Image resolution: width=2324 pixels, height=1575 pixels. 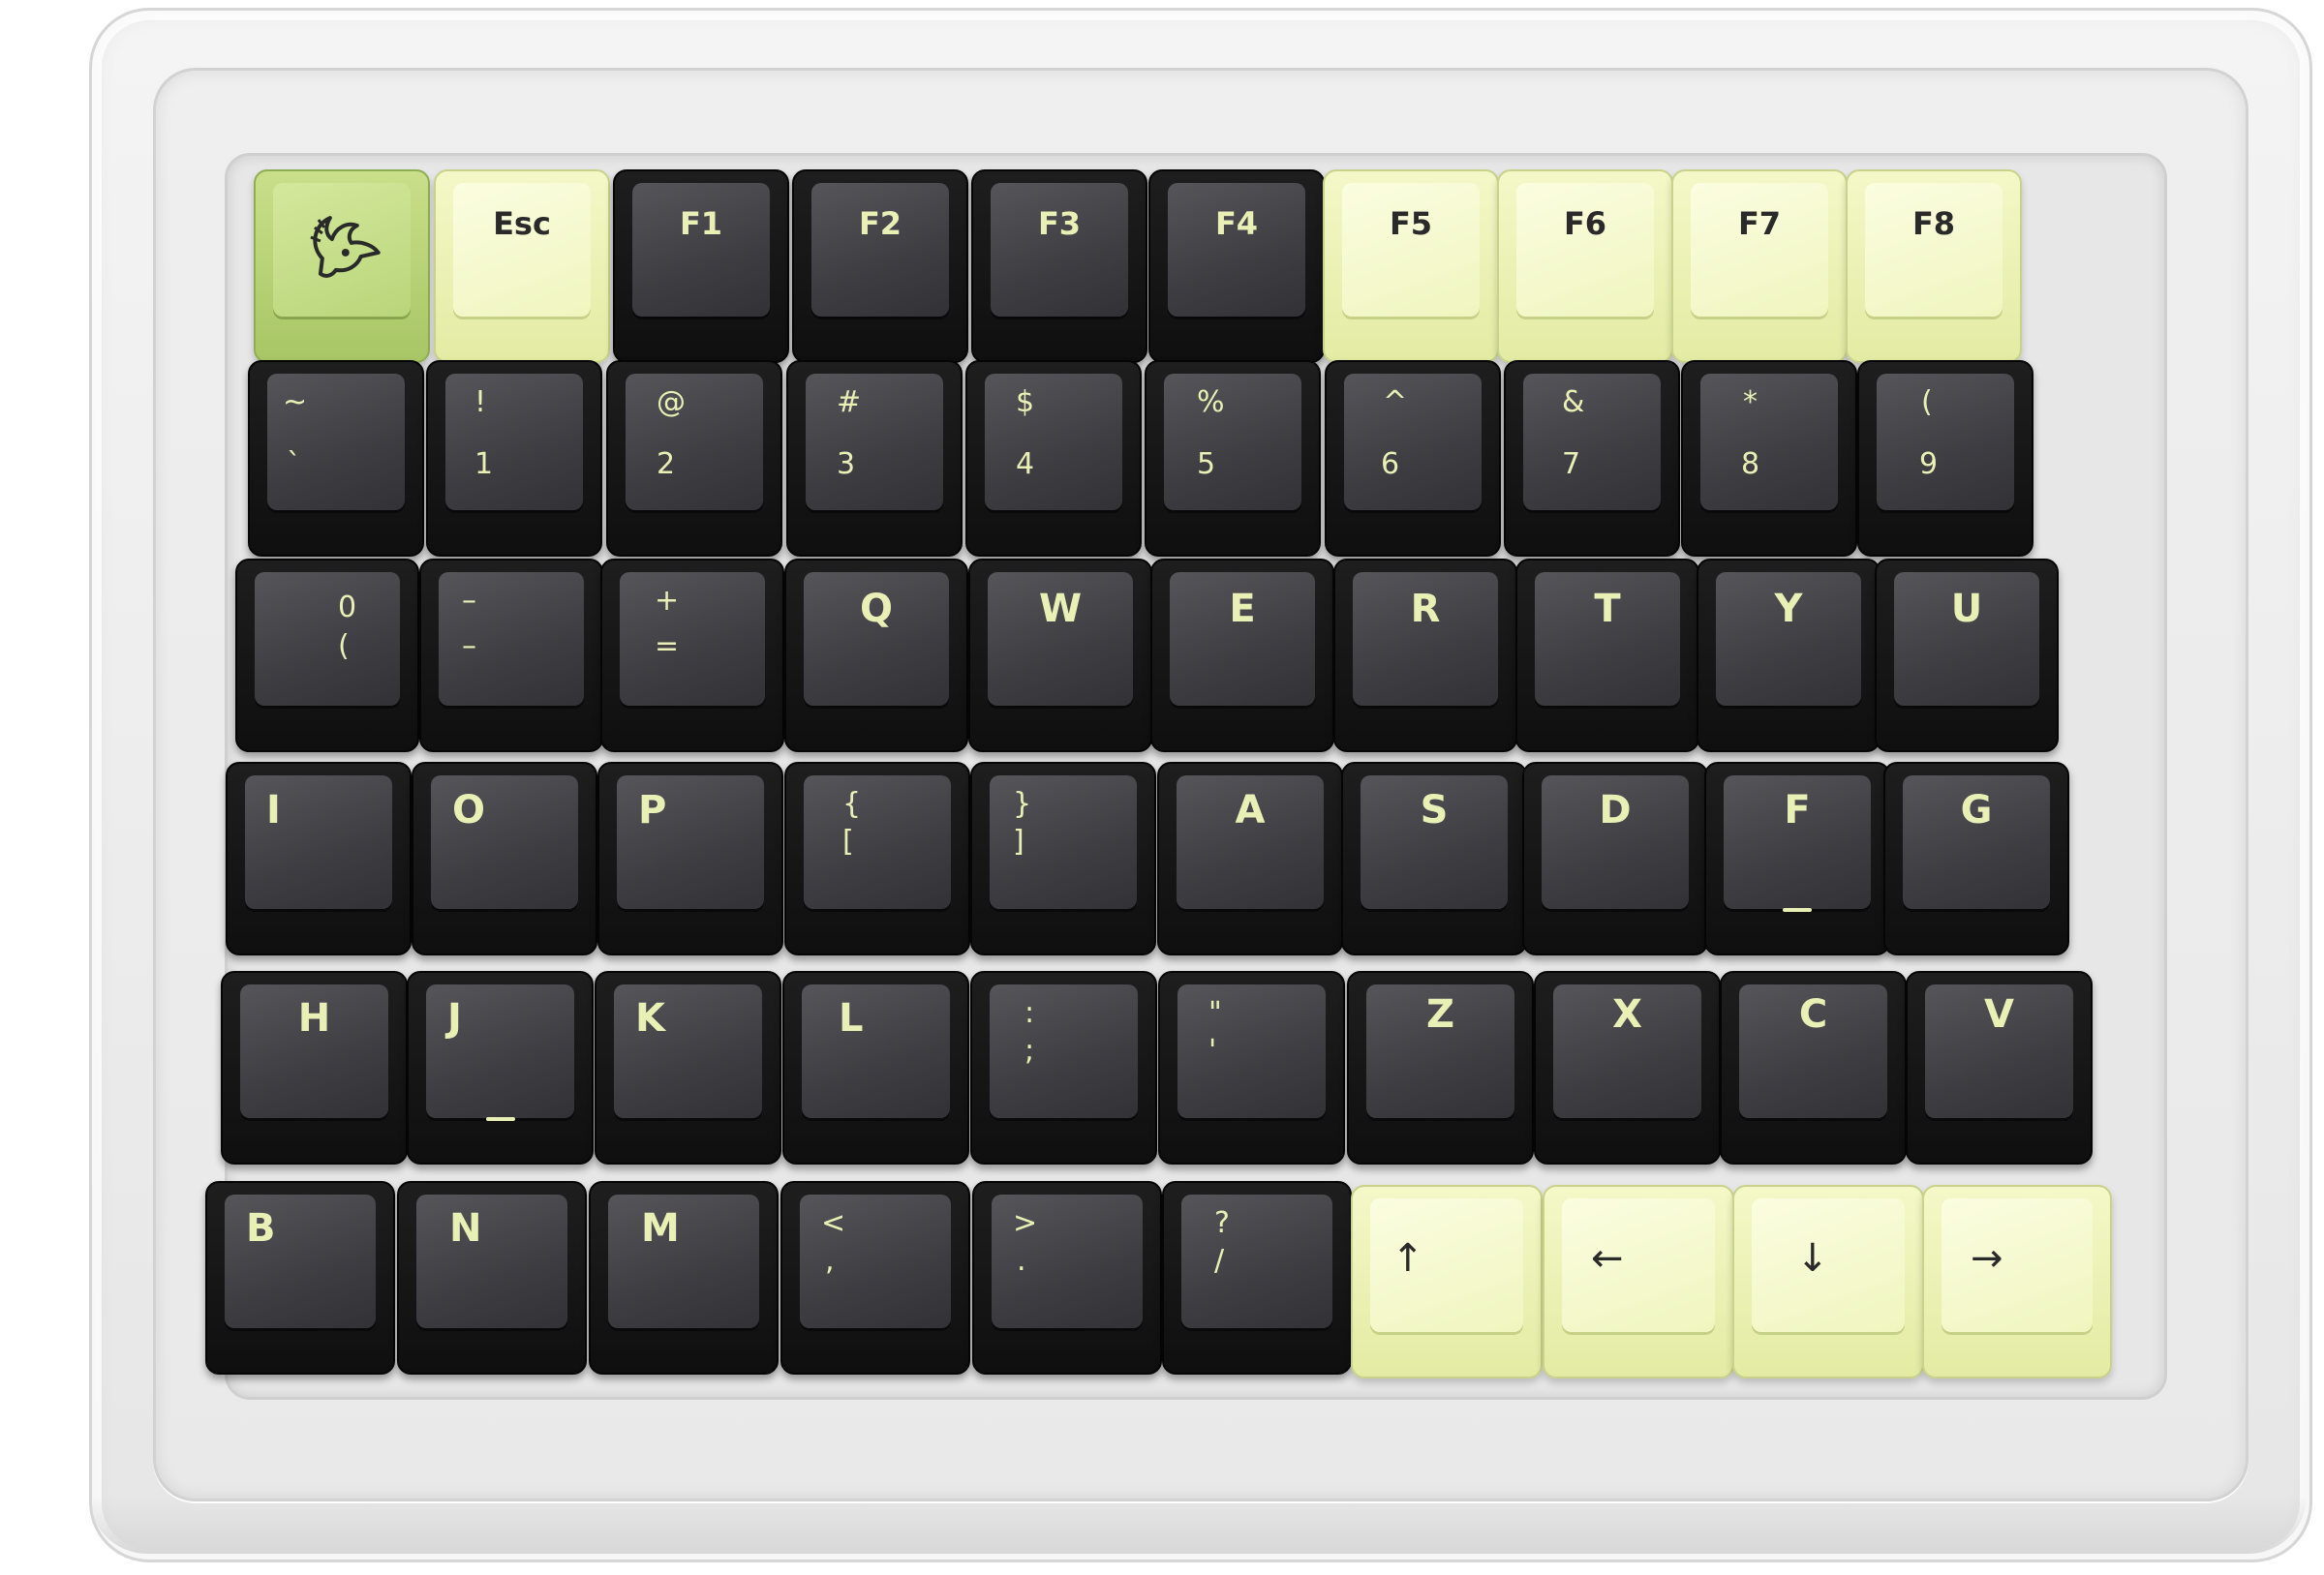 I want to click on keycap-left-bracket: { [, so click(x=877, y=858).